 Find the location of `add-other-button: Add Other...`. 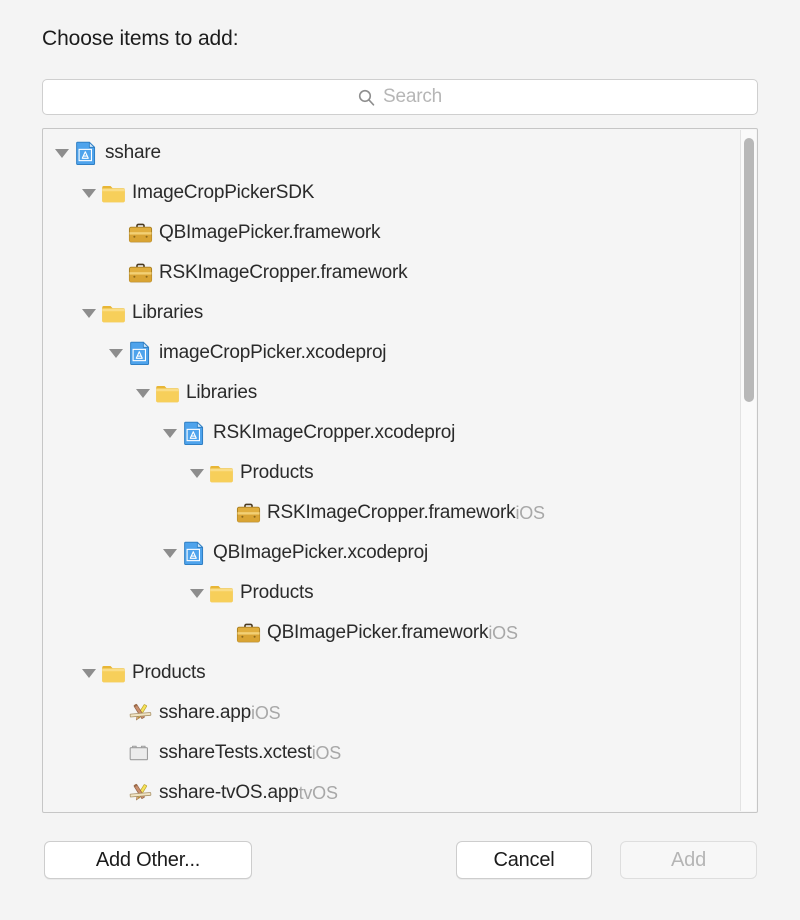

add-other-button: Add Other... is located at coordinates (148, 860).